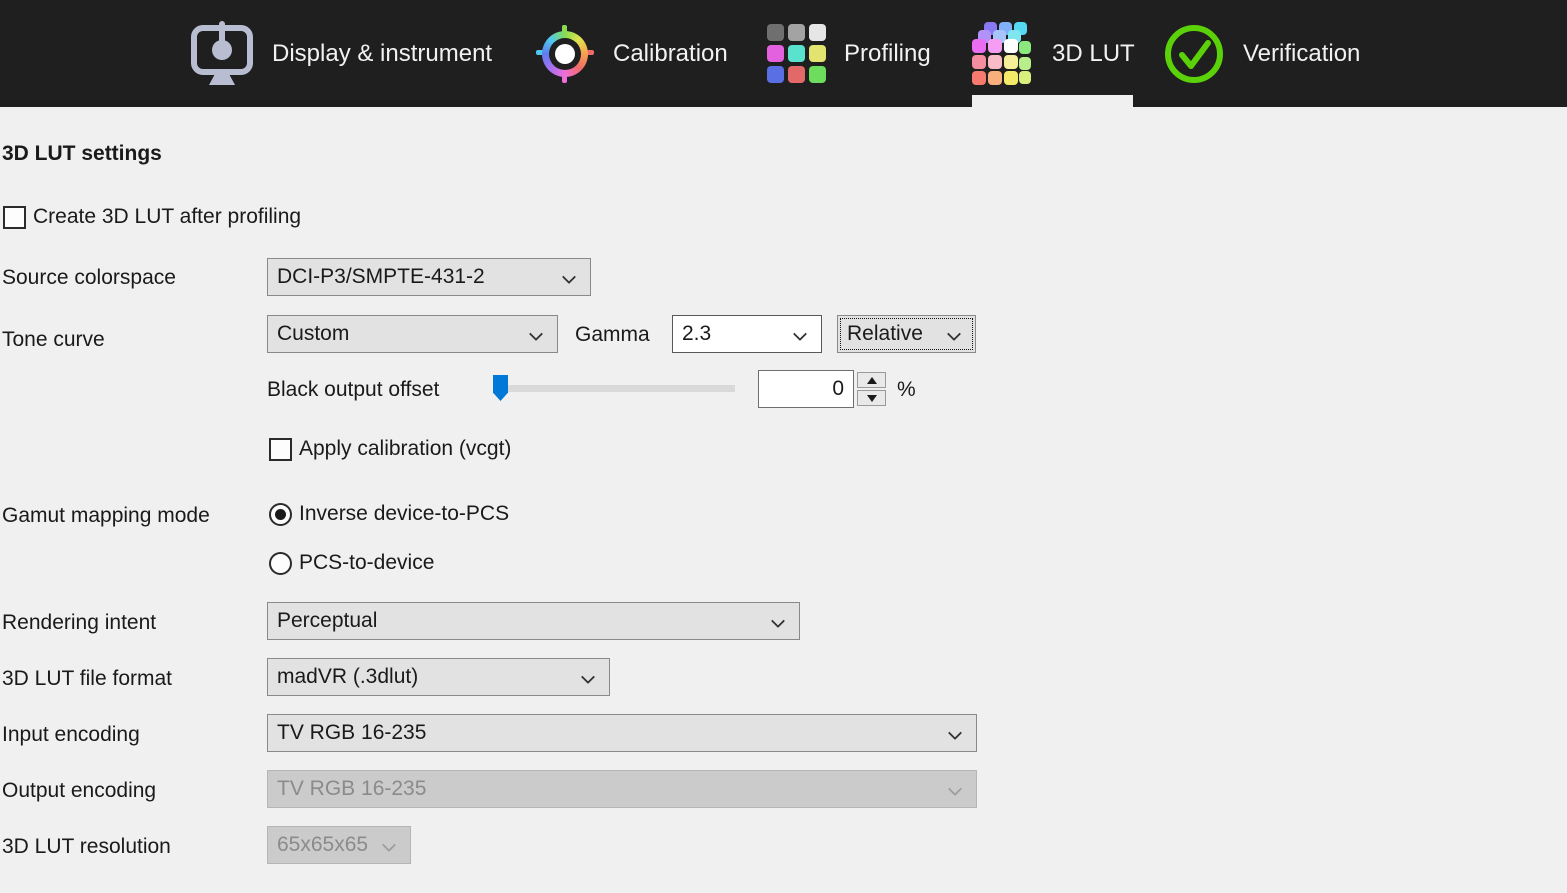  I want to click on selected-value: Custom, so click(313, 333).